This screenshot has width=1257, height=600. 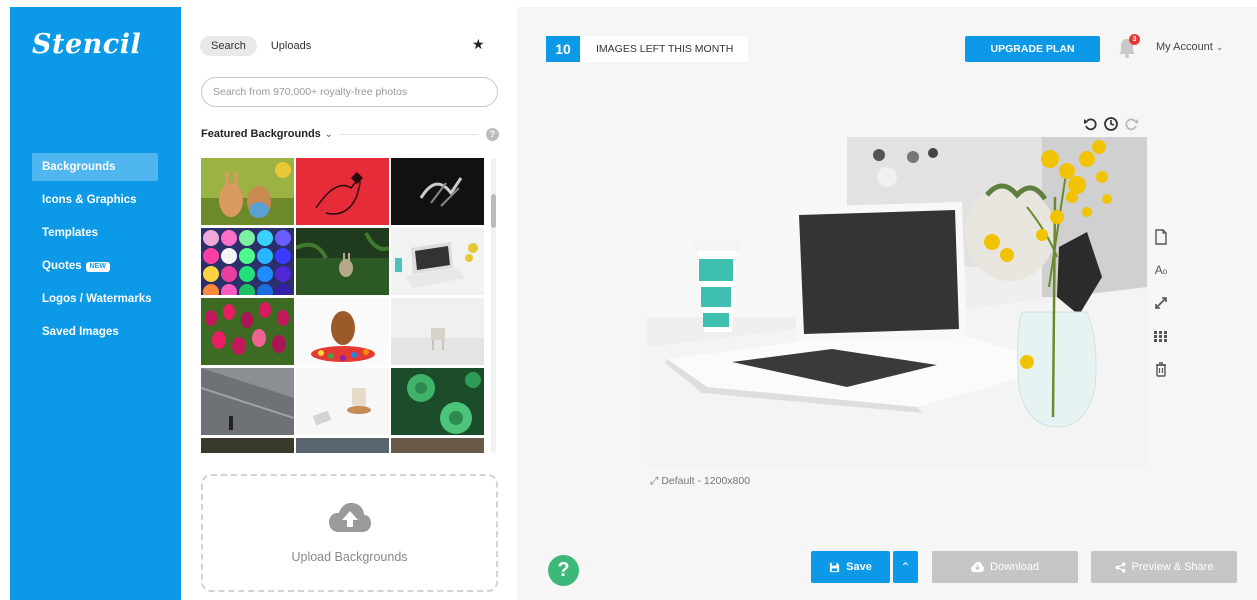 I want to click on sidebar-item-saved-images: Saved Images, so click(x=95, y=332).